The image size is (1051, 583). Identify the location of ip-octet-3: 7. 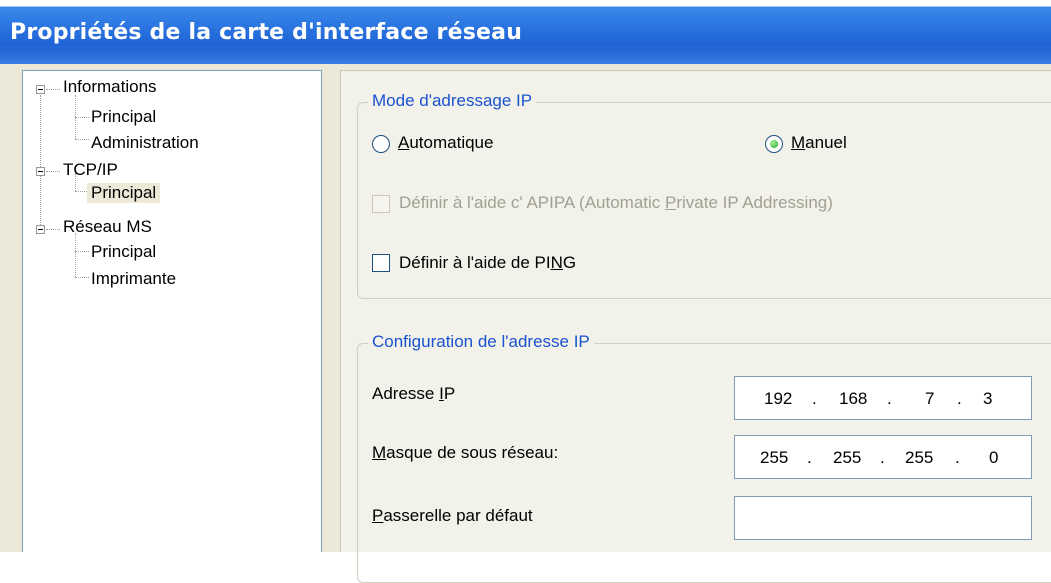
(929, 399).